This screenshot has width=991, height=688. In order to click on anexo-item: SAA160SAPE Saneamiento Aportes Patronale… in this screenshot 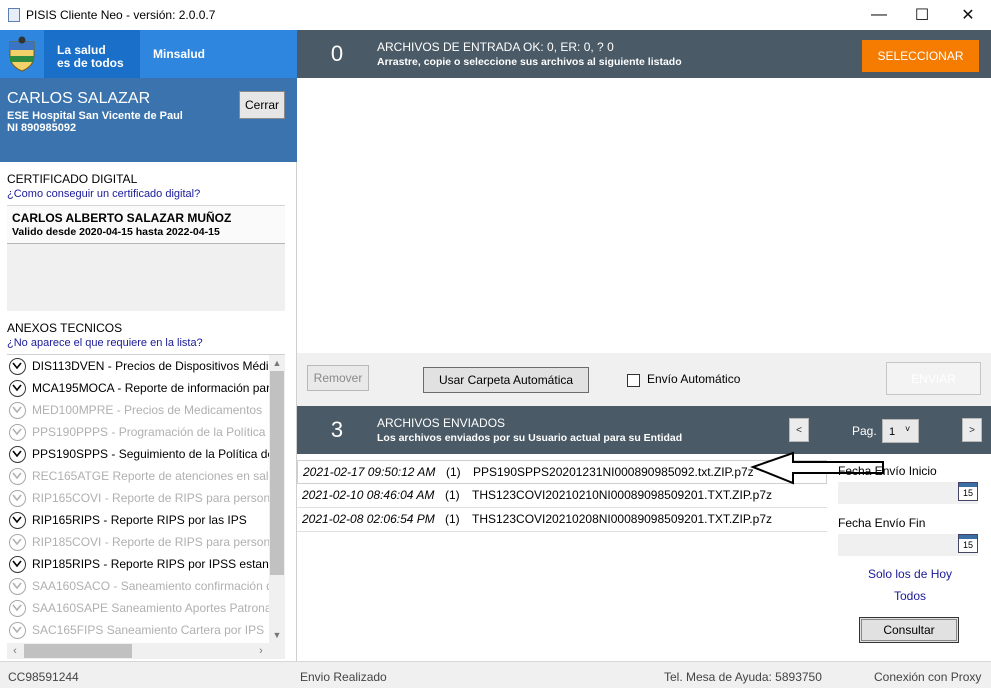, I will do `click(138, 608)`.